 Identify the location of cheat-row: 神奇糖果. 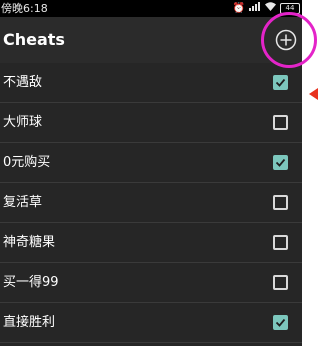
(151, 243).